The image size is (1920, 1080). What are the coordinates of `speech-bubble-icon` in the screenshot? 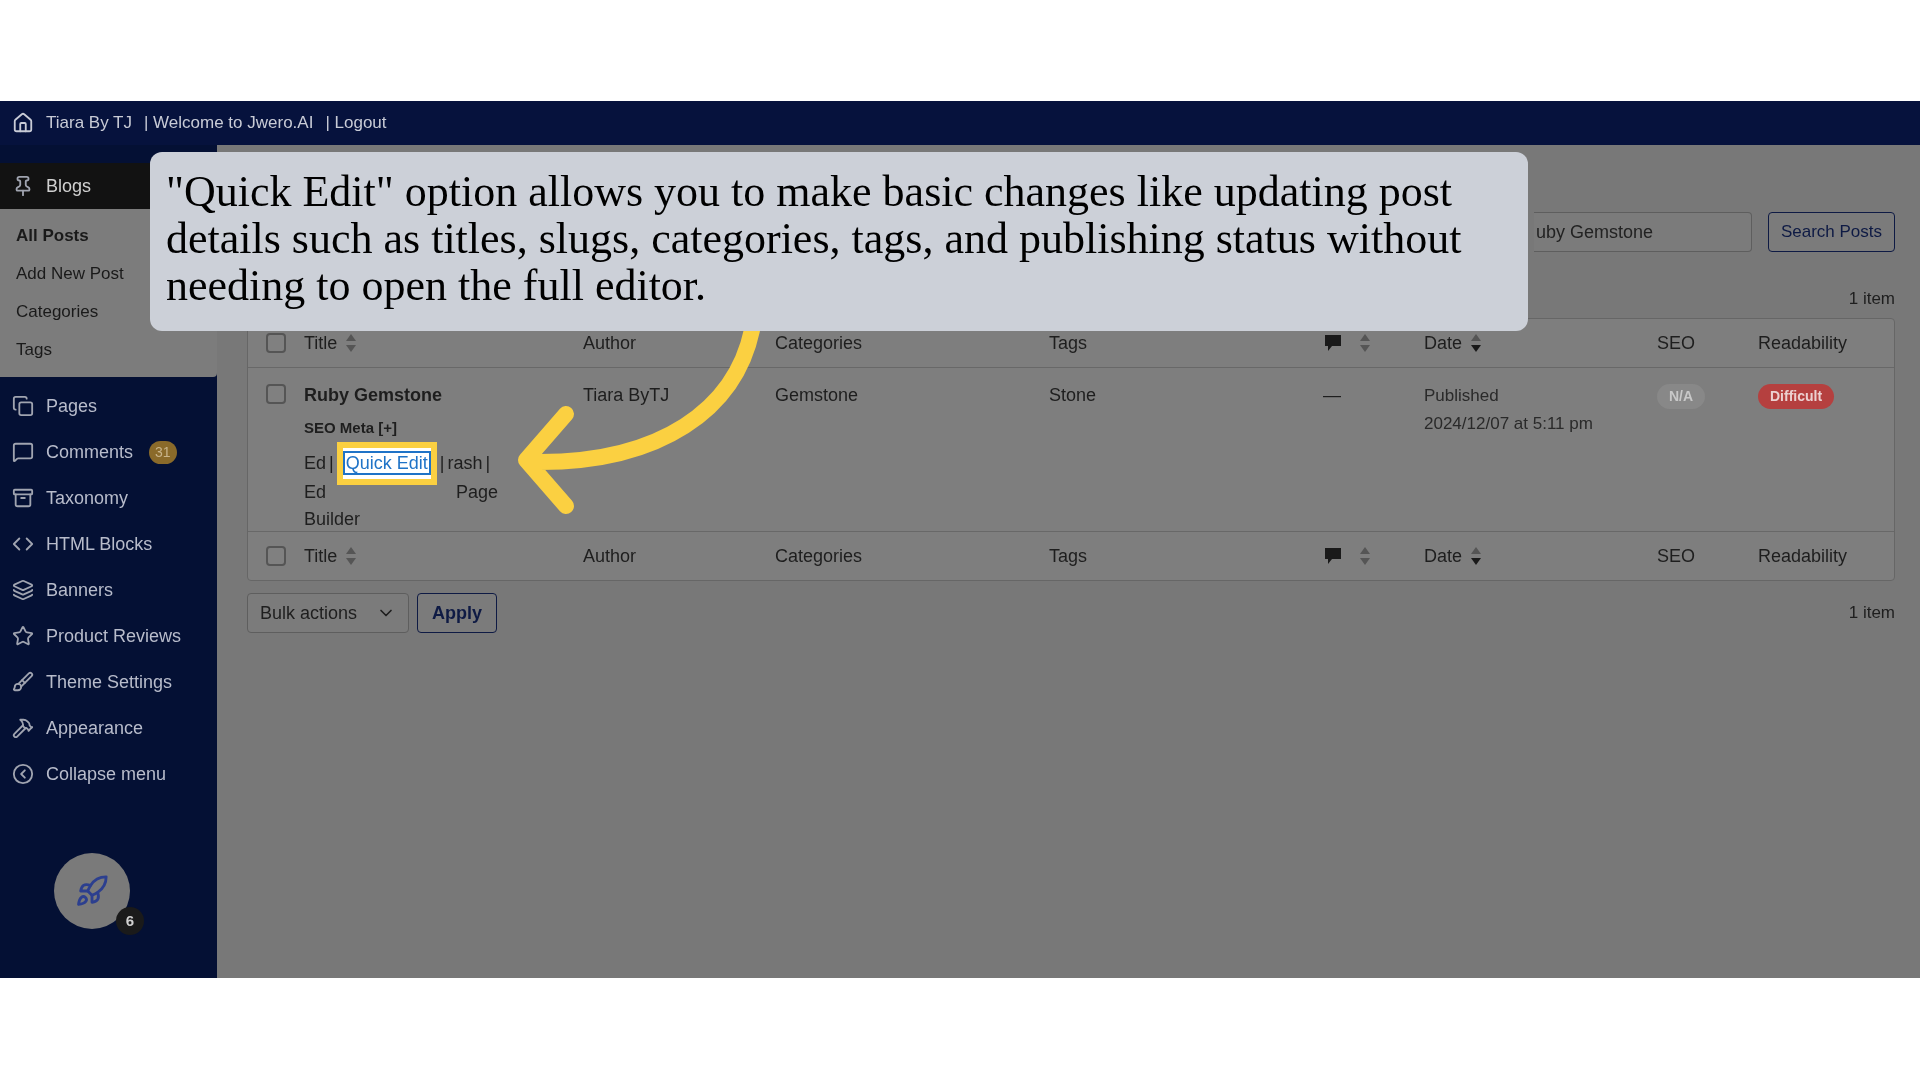 It's located at (23, 452).